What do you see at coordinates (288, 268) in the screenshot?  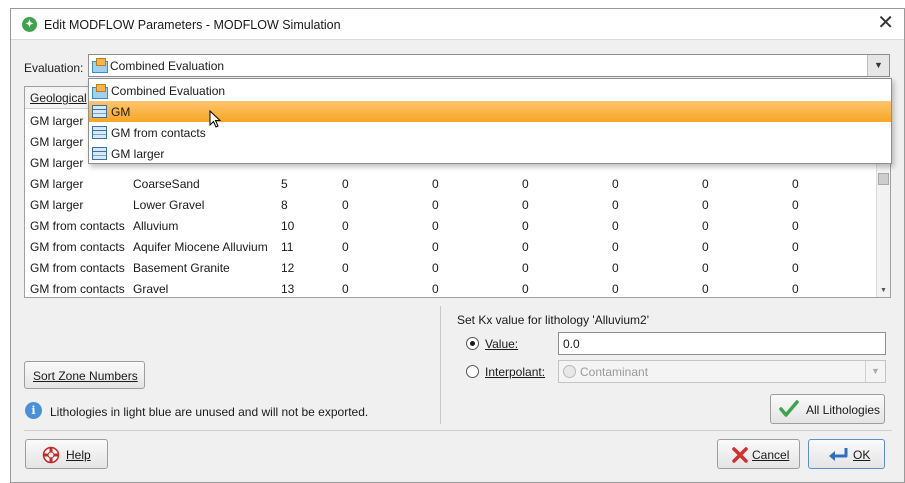 I see `cell-zone: 12` at bounding box center [288, 268].